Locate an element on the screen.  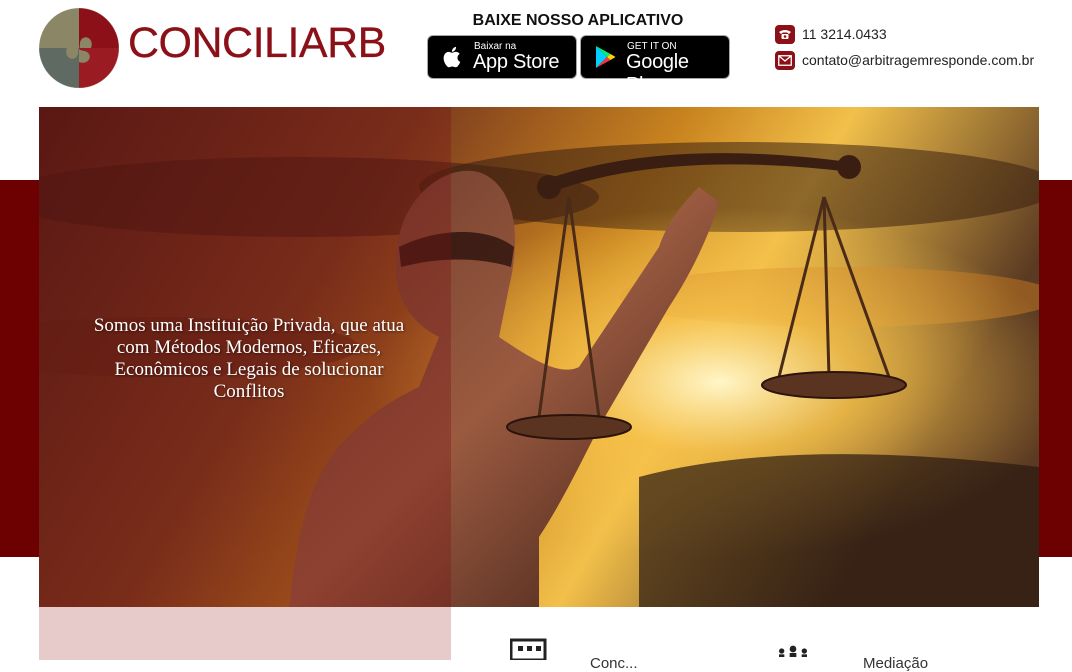
site-logo: CONCILIARB is located at coordinates (218, 48).